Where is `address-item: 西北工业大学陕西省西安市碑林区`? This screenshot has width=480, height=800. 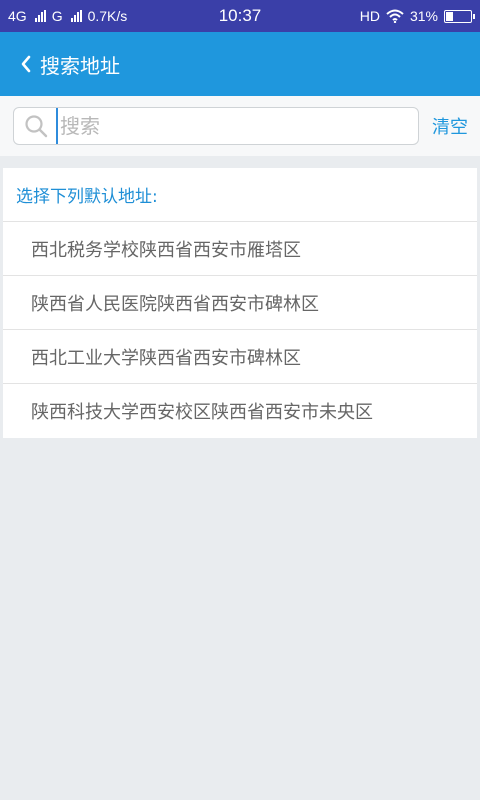
address-item: 西北工业大学陕西省西安市碑林区 is located at coordinates (240, 357).